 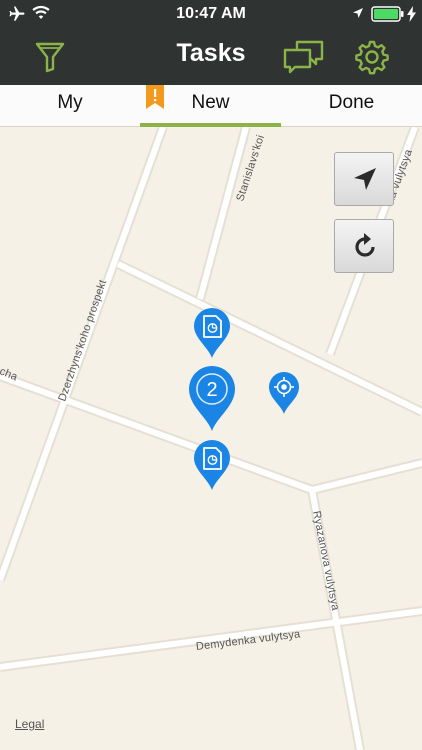 I want to click on refresh-icon, so click(x=365, y=245).